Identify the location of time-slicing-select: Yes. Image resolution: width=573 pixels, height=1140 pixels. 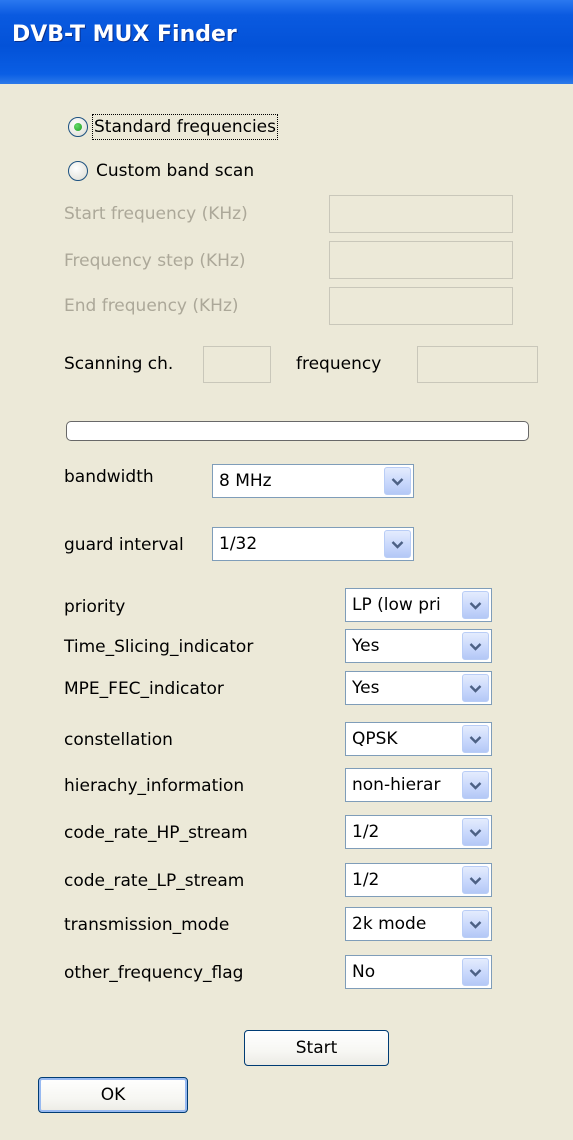
(418, 646).